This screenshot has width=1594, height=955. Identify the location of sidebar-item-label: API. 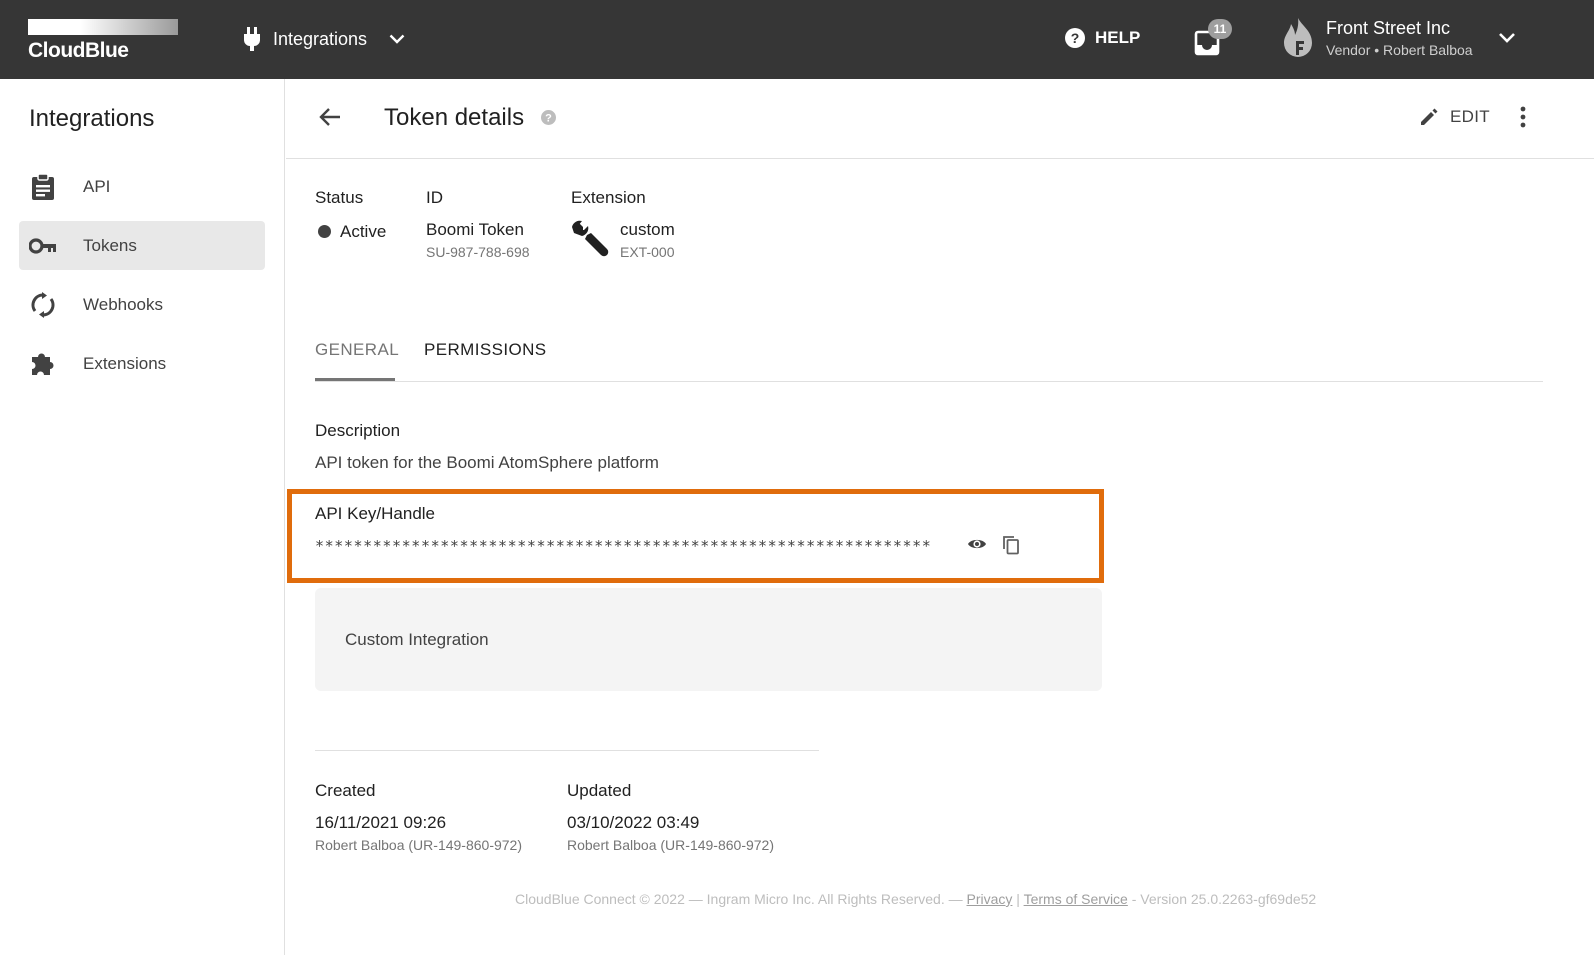
(97, 186).